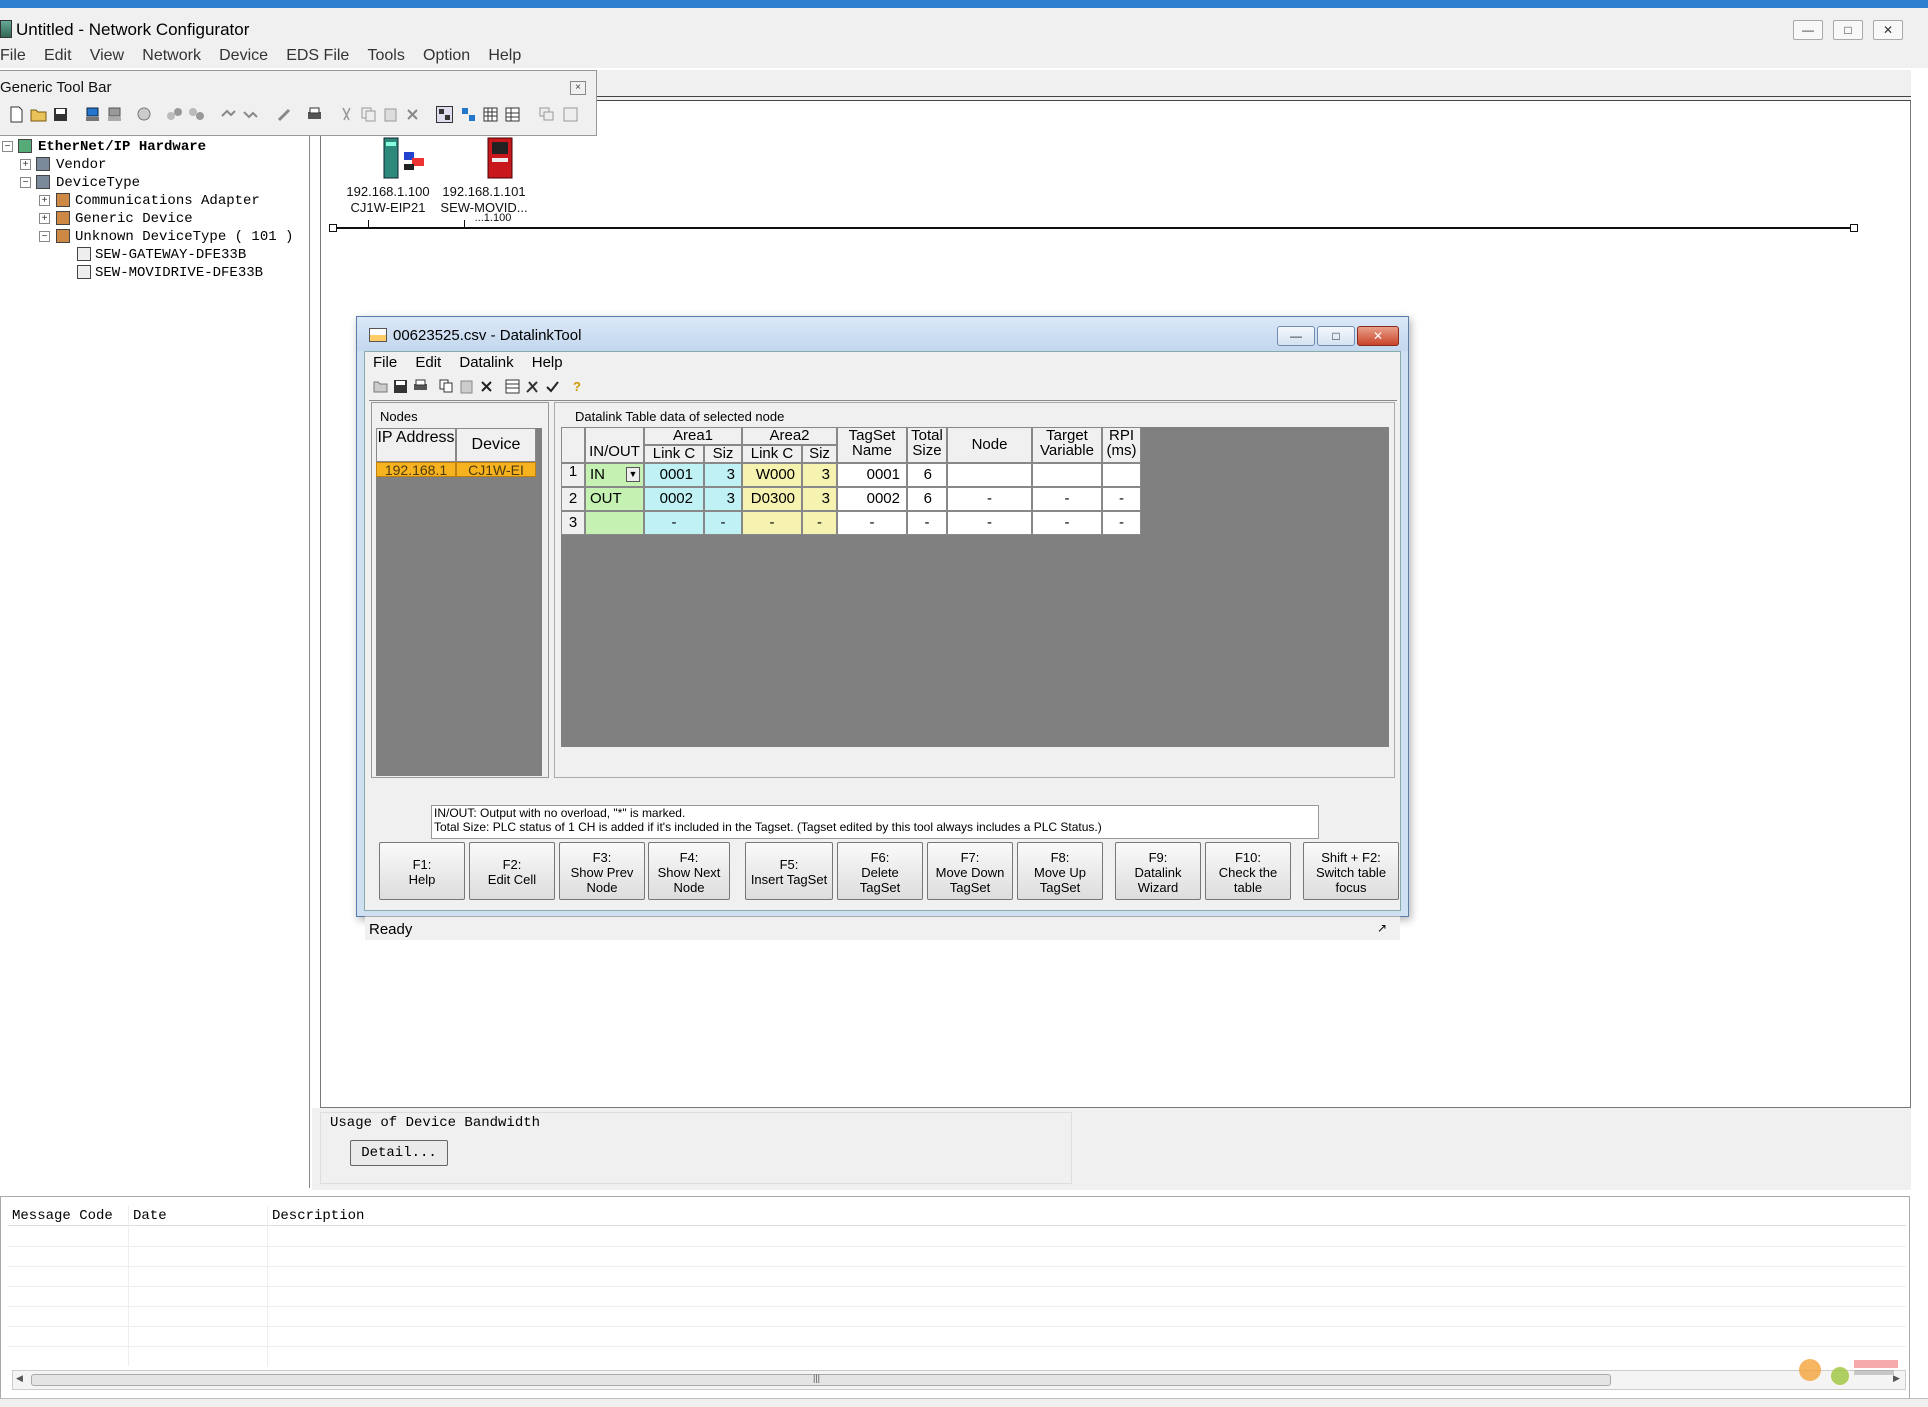  What do you see at coordinates (819, 499) in the screenshot?
I see `cell-area2-size: 3` at bounding box center [819, 499].